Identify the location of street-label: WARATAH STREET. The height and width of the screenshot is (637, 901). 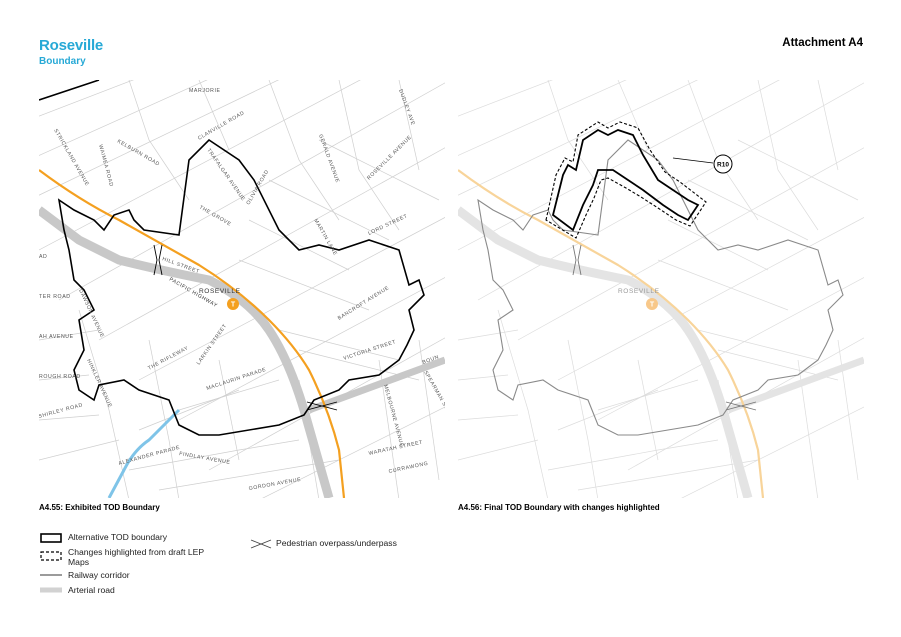
(396, 448).